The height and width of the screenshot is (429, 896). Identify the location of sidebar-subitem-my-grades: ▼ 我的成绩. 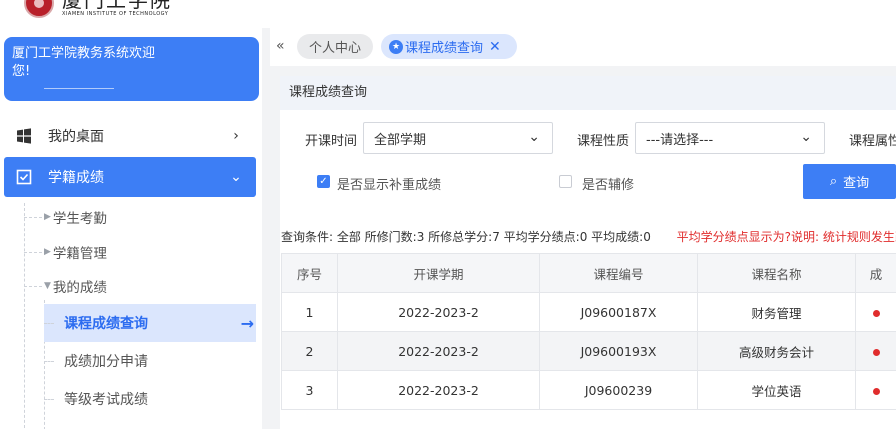
(65, 286).